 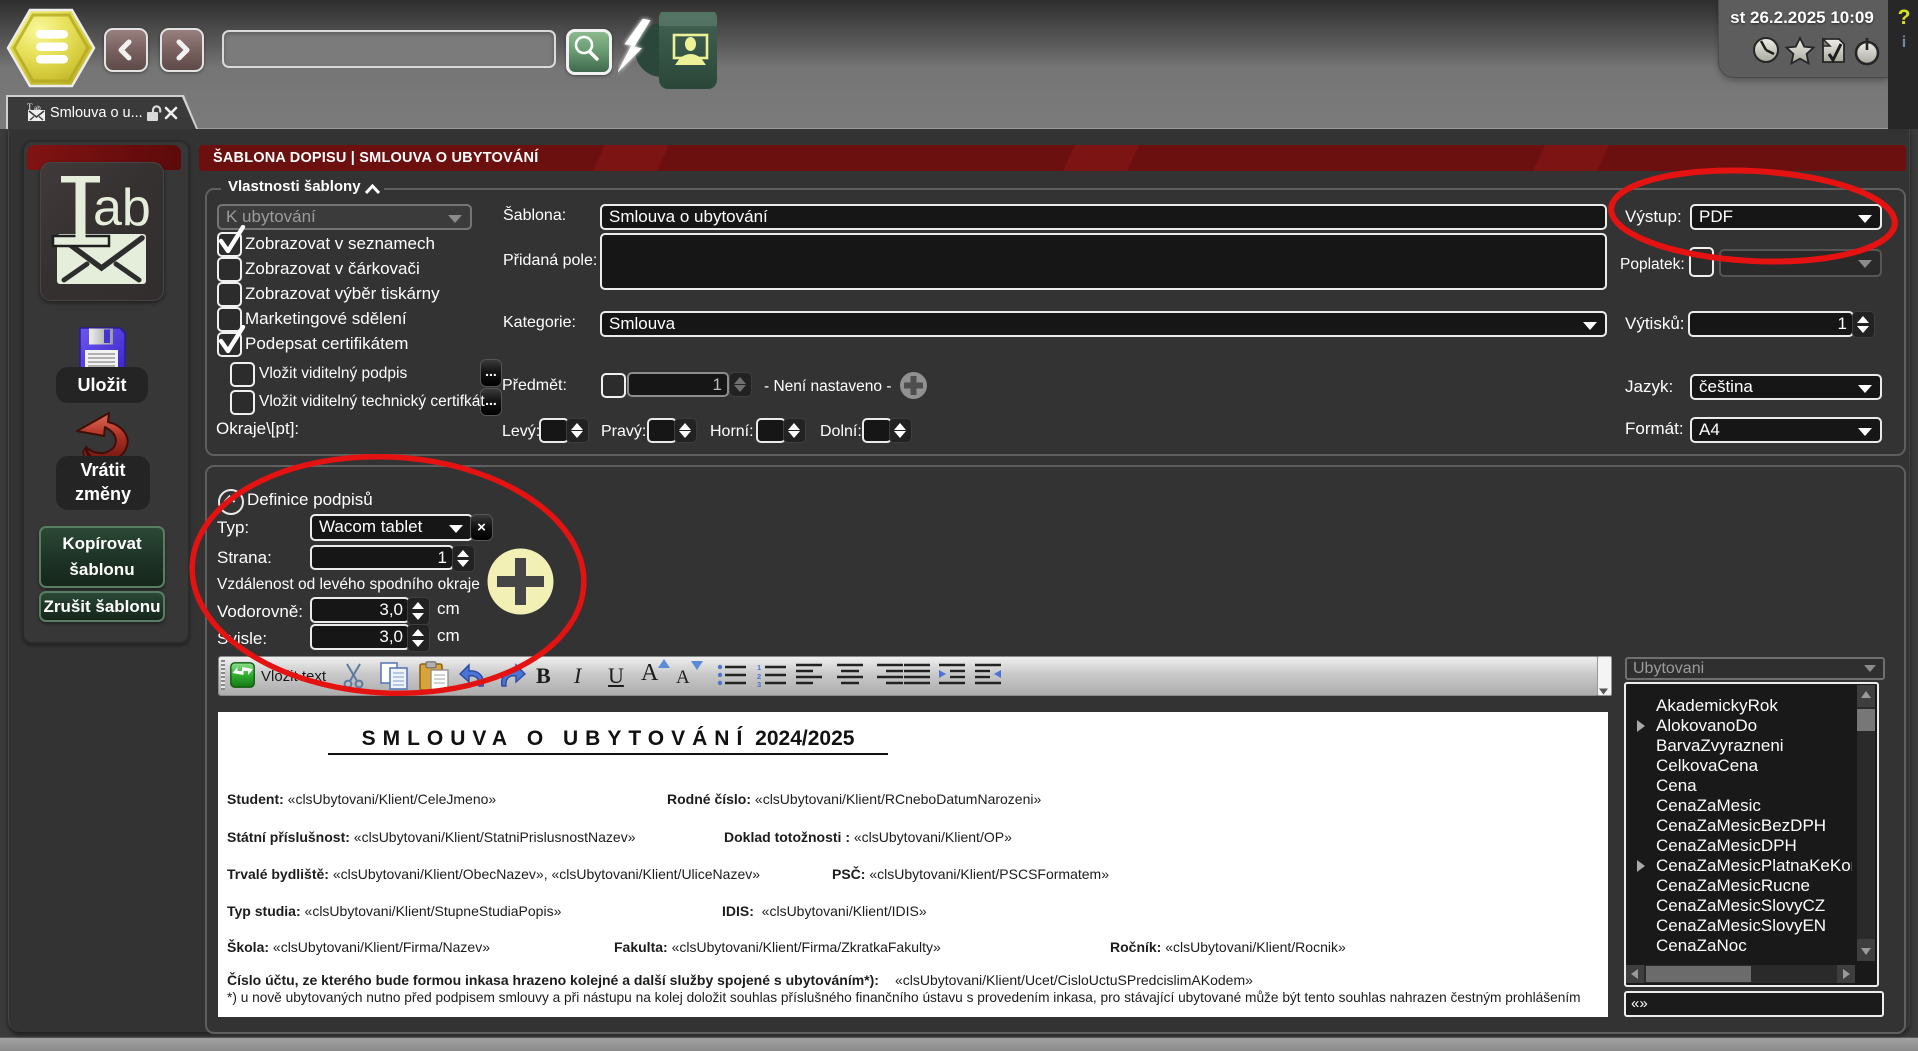 I want to click on svg-text: 3, so click(x=759, y=684).